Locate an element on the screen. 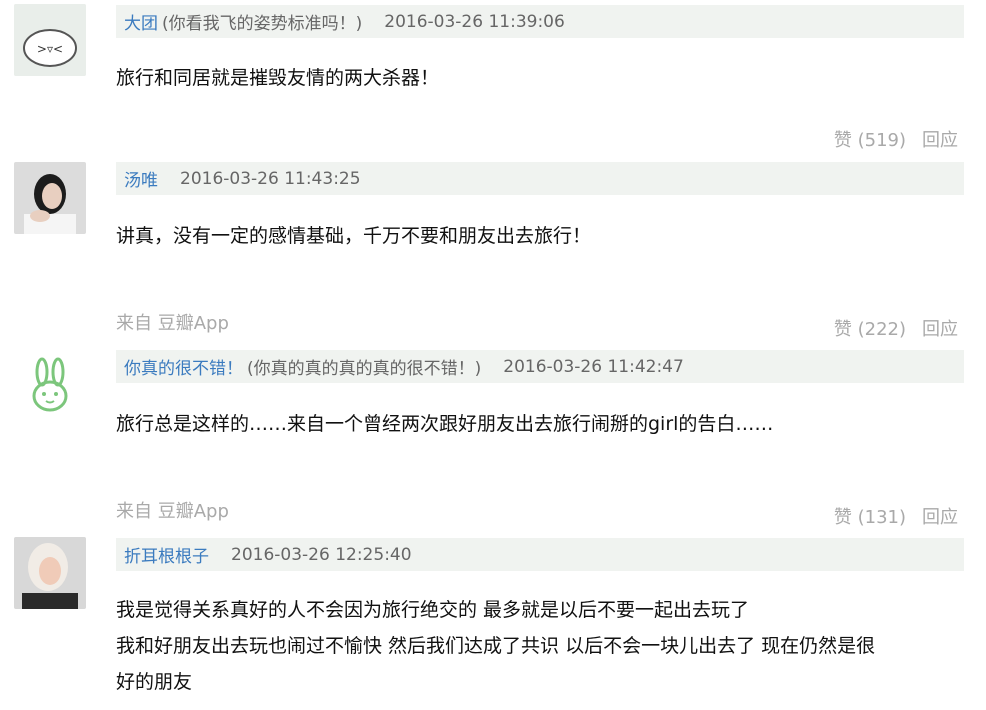 The width and height of the screenshot is (986, 710). avatar: >▿< is located at coordinates (50, 40).